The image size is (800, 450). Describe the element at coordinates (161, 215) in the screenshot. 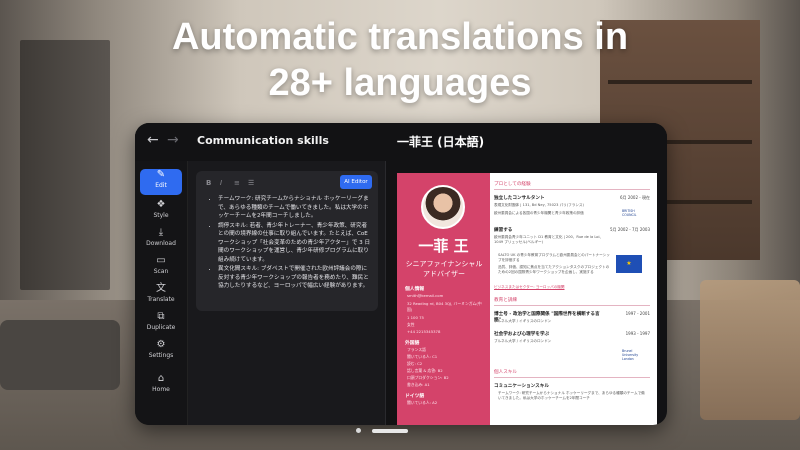

I see `sidebar-item-label: Style` at that location.